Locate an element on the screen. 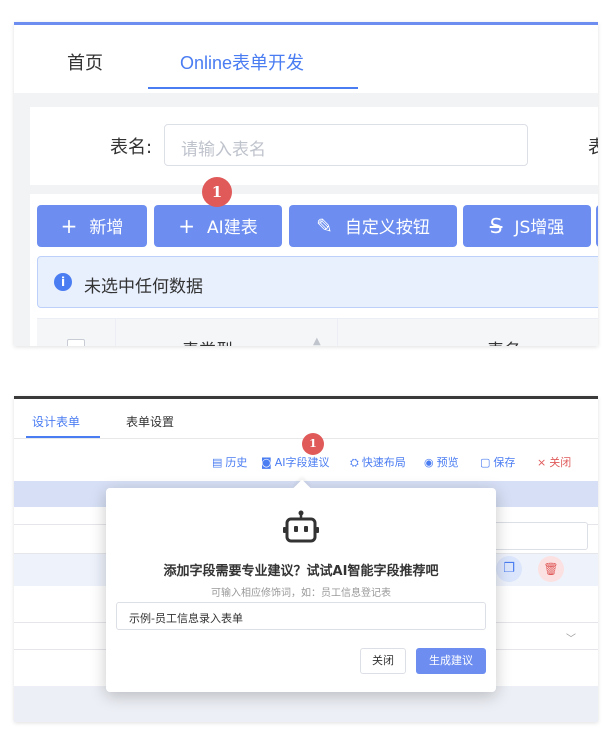  tab-online-form-dev: Online表单开发 is located at coordinates (242, 62).